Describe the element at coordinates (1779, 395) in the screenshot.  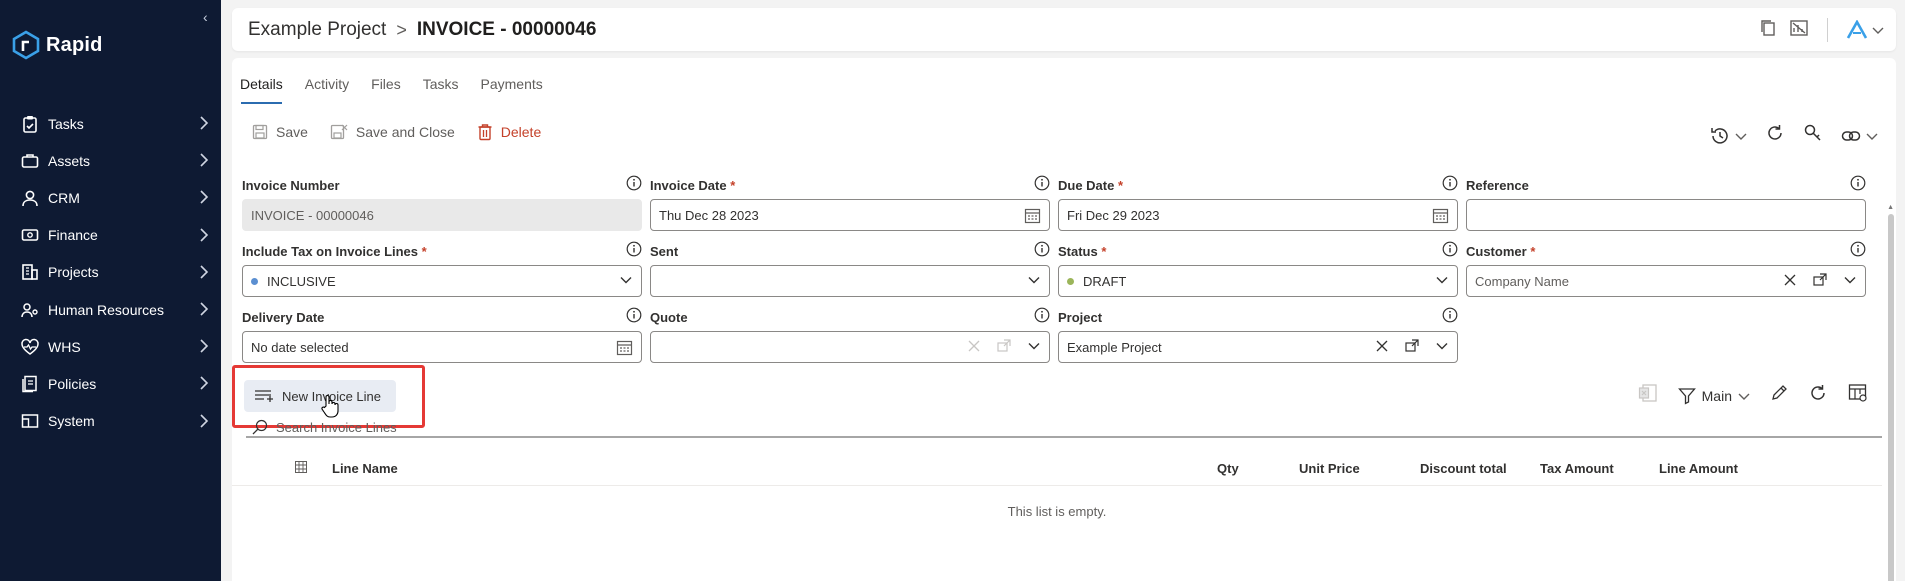
I see `edit-pencil-icon` at that location.